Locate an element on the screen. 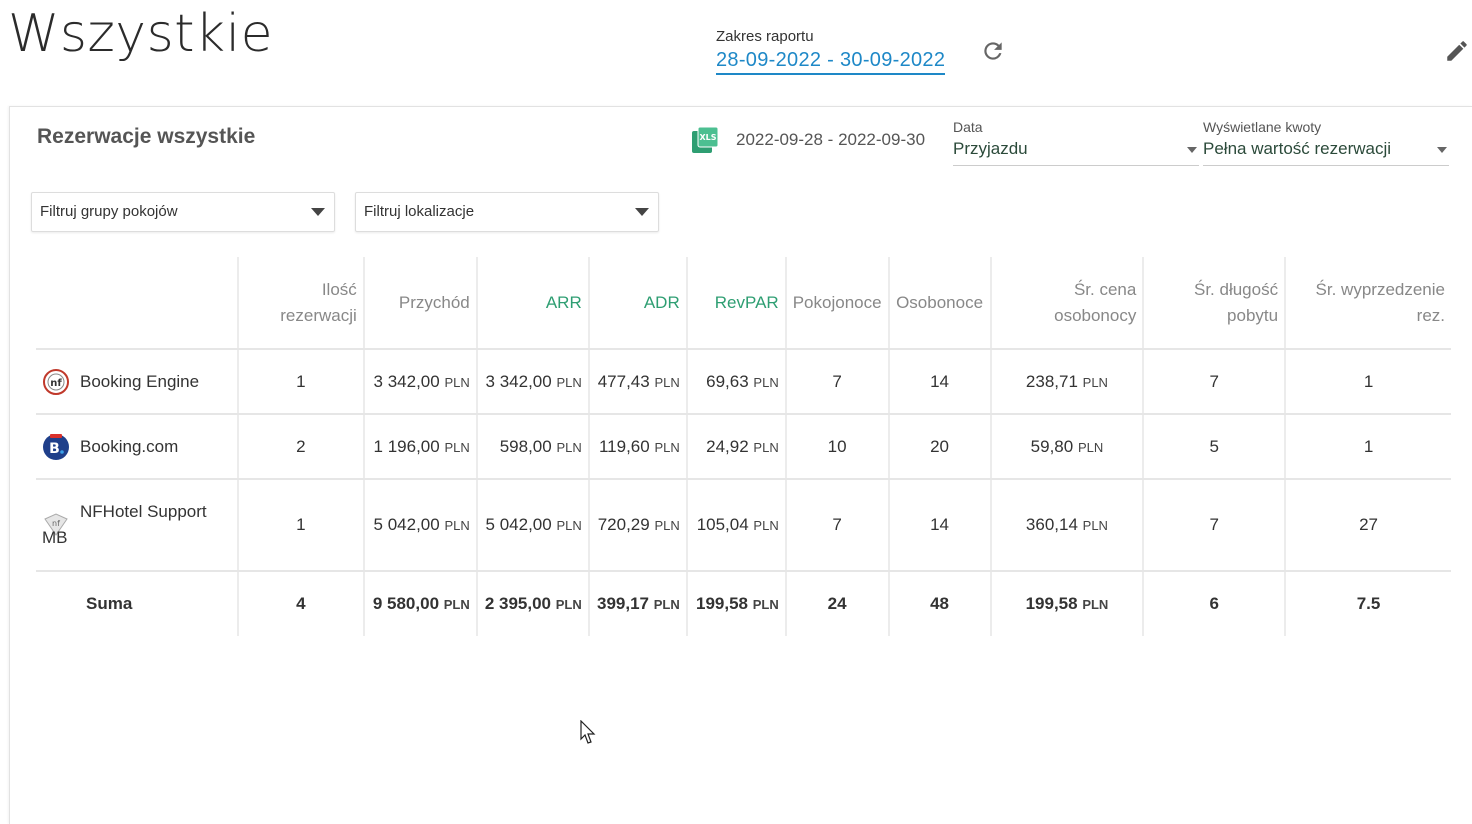  sum-revpar: 199,58 is located at coordinates (721, 603).